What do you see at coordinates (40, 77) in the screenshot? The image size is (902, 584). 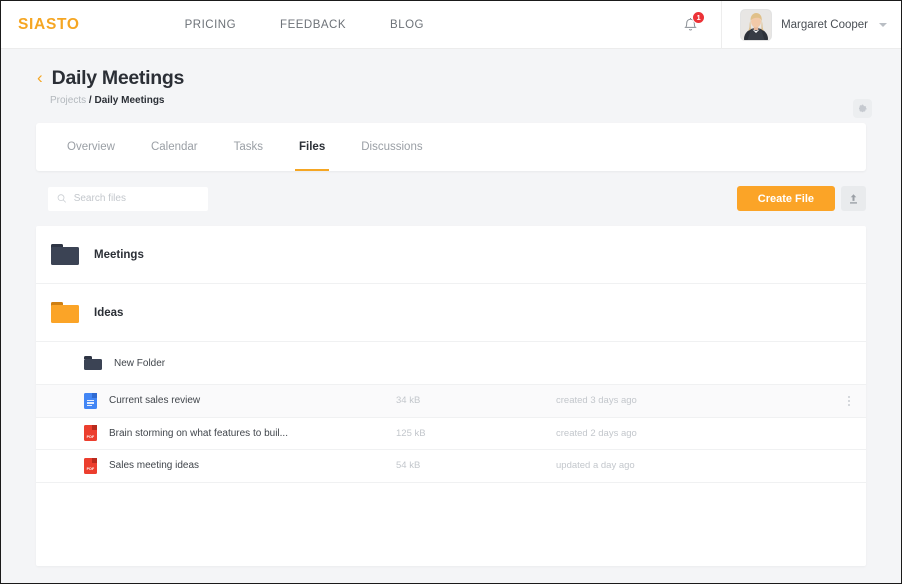 I see `back-chevron-icon: ‹` at bounding box center [40, 77].